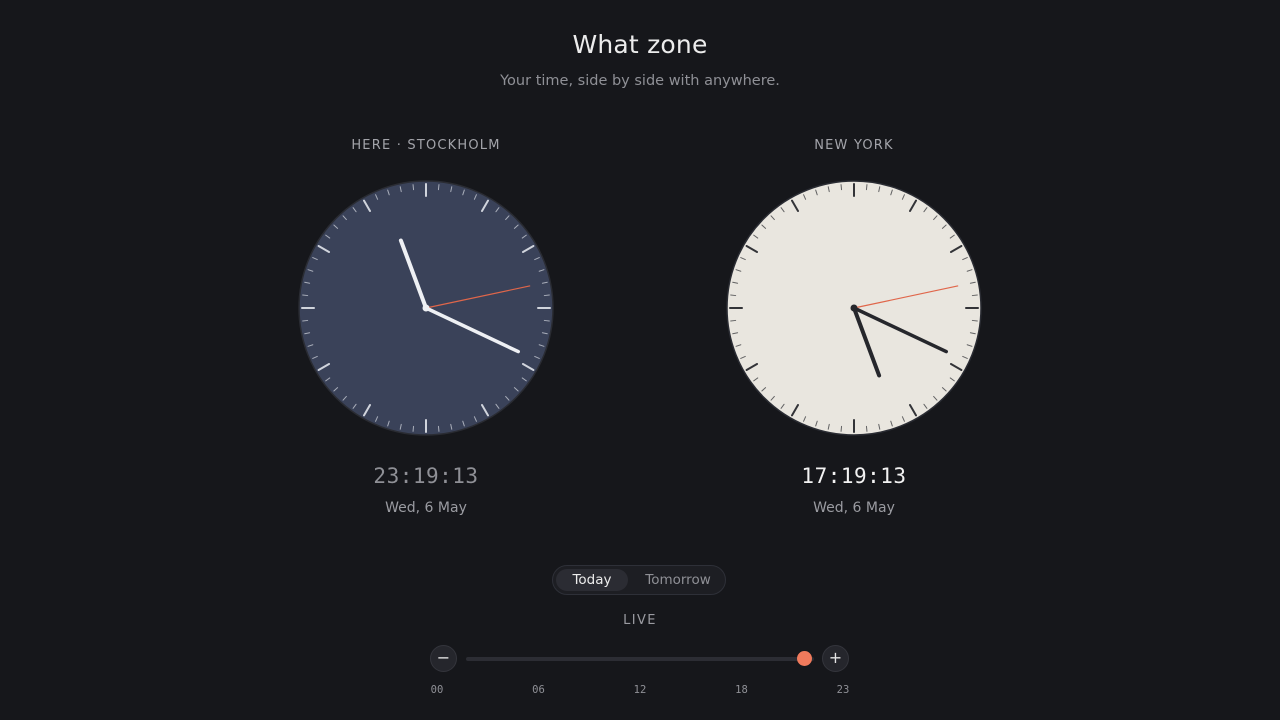 The image size is (1280, 720). What do you see at coordinates (538, 690) in the screenshot?
I see `slider-tick-label: 06` at bounding box center [538, 690].